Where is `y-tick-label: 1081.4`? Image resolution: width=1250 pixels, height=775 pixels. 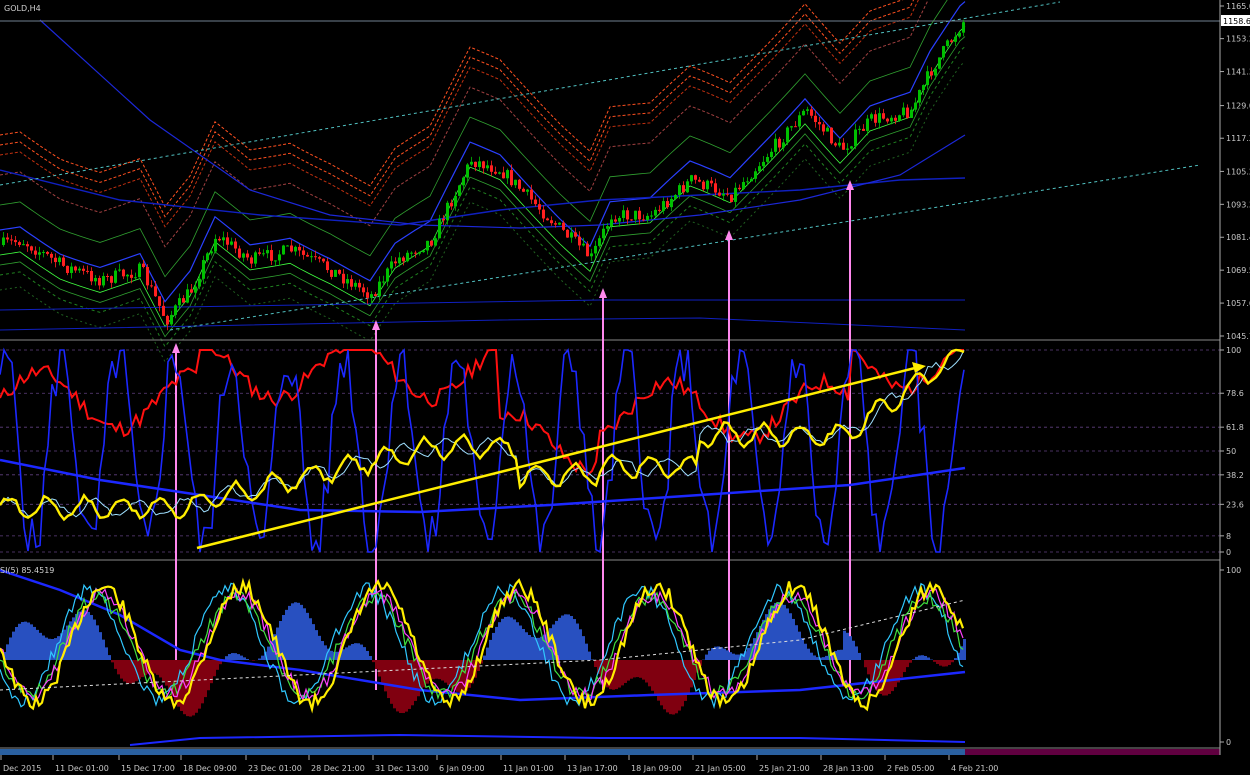
y-tick-label: 1081.4 is located at coordinates (1238, 237).